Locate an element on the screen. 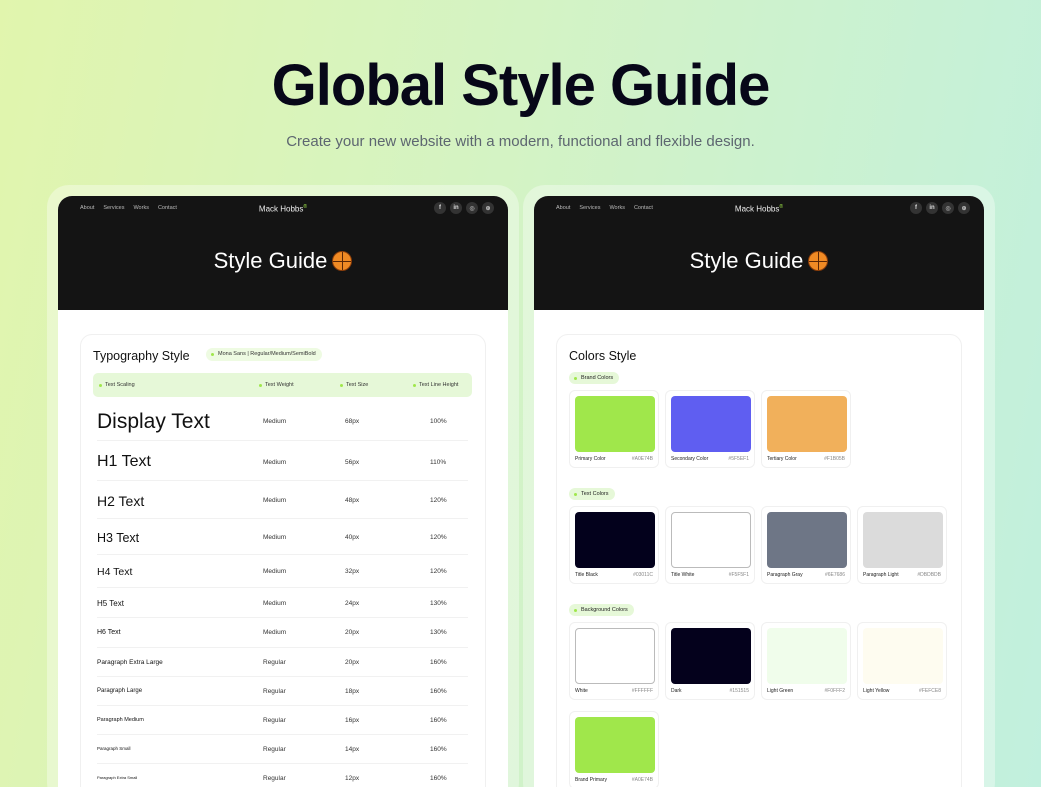 The image size is (1041, 787). type-size: 48px is located at coordinates (352, 500).